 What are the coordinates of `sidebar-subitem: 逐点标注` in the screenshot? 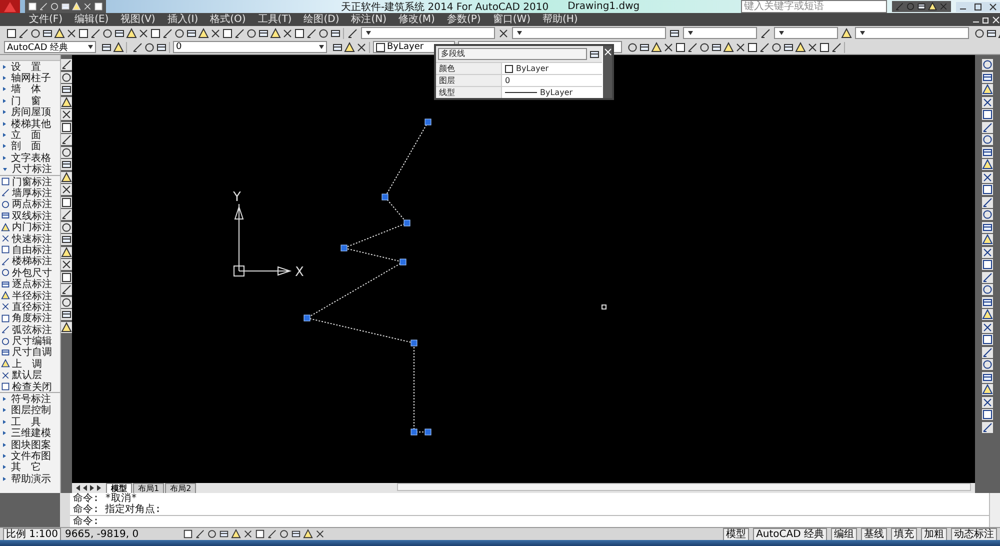 It's located at (30, 284).